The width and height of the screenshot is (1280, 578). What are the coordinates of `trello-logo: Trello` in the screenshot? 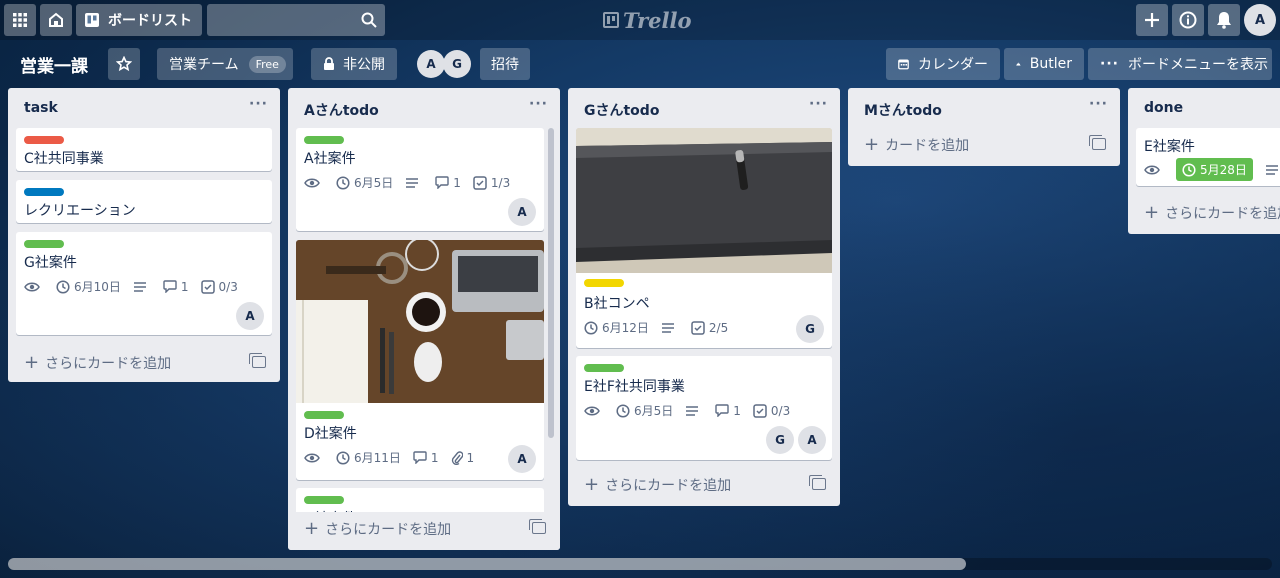 It's located at (647, 20).